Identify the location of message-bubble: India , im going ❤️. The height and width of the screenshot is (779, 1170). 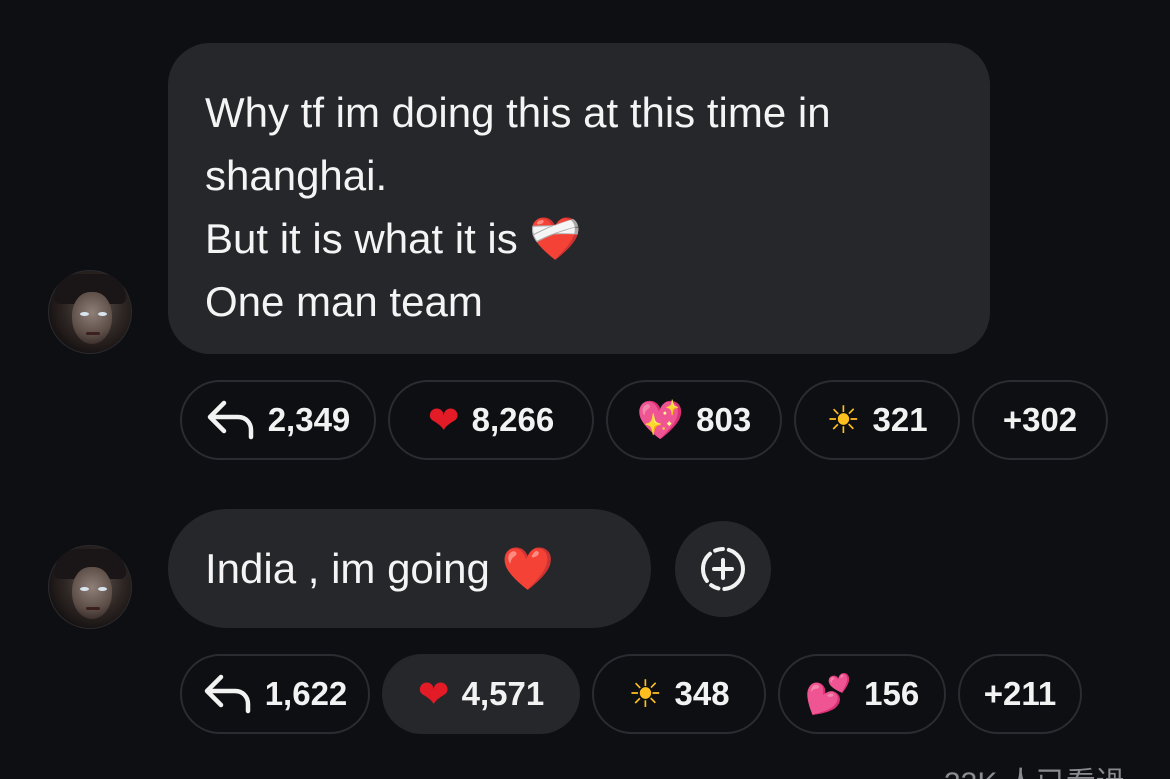
(409, 568).